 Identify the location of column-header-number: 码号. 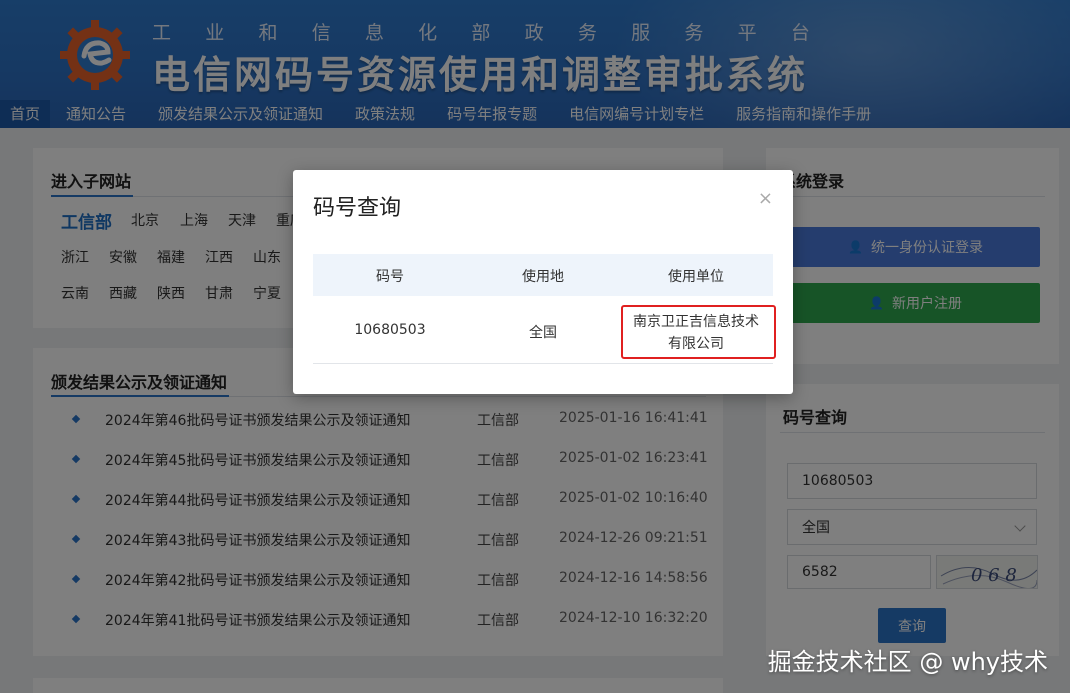
(390, 277).